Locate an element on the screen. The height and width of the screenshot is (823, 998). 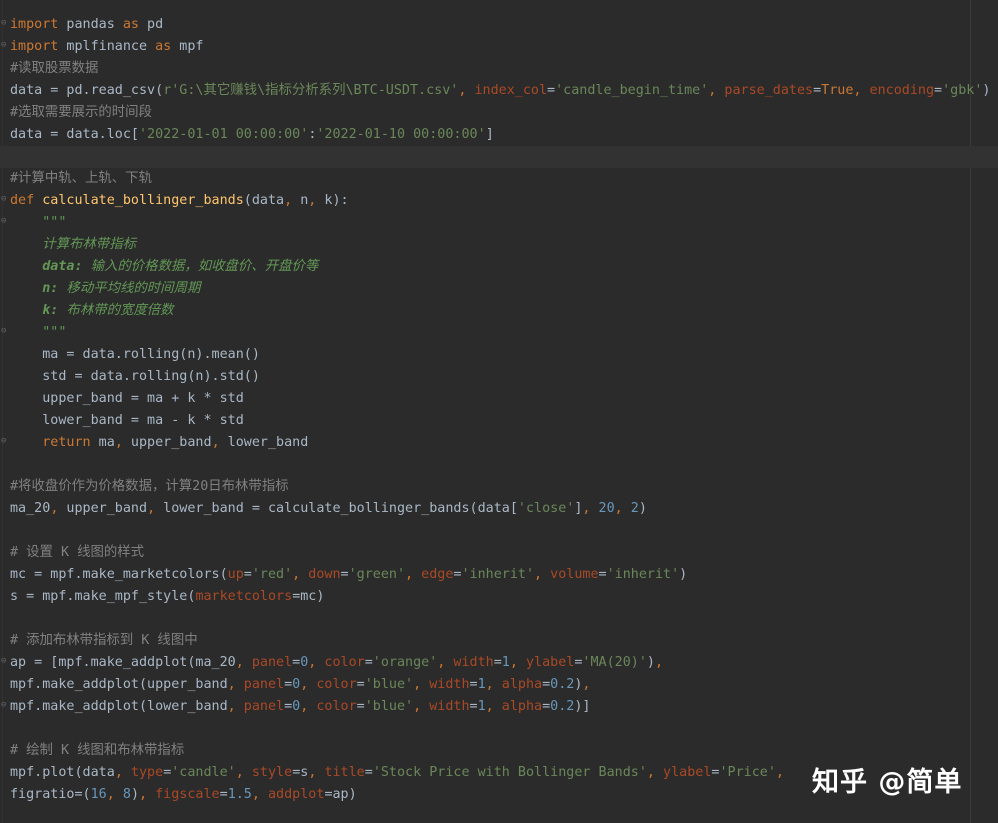
code-line: lower_band = ma - k * std is located at coordinates (127, 421).